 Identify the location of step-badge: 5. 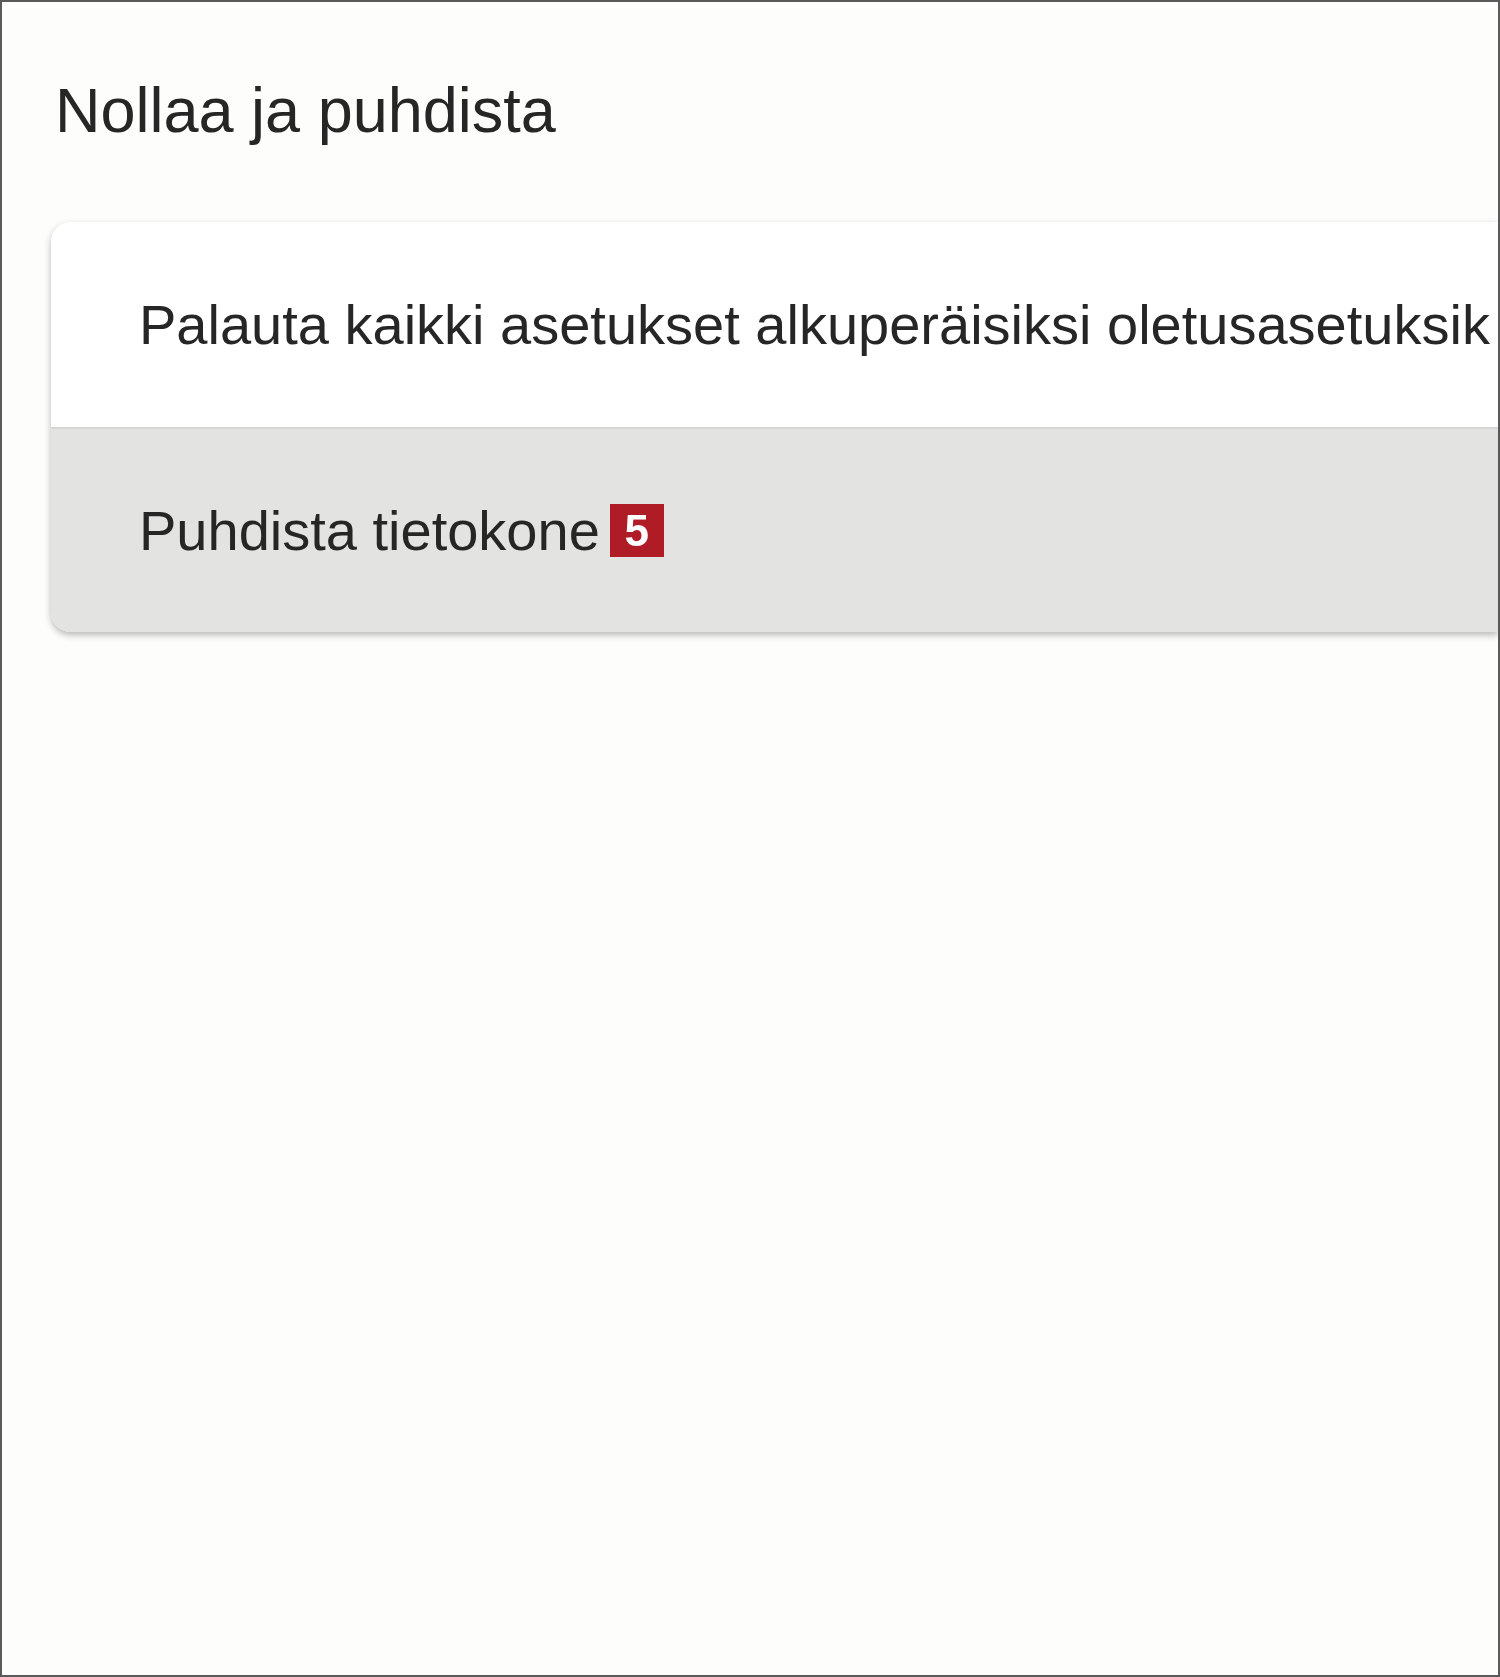
(636, 530).